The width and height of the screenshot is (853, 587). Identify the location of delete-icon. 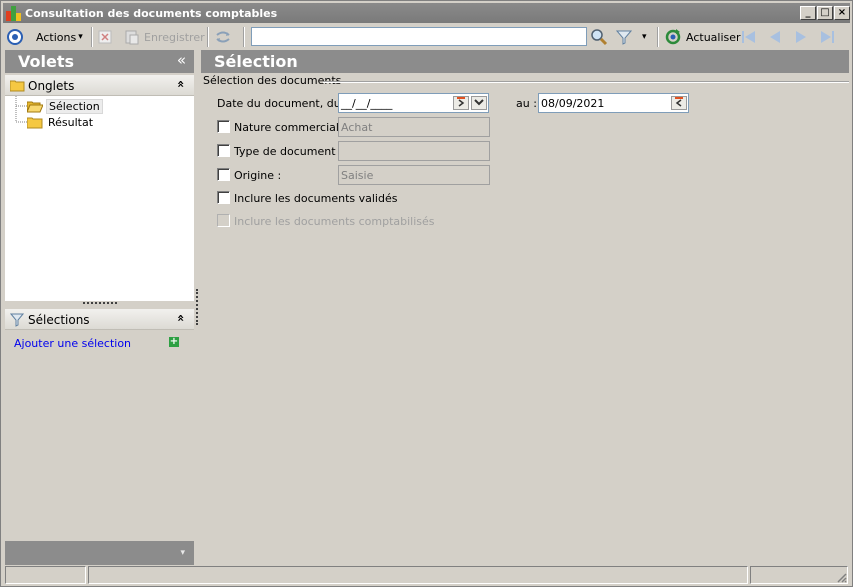
(105, 37).